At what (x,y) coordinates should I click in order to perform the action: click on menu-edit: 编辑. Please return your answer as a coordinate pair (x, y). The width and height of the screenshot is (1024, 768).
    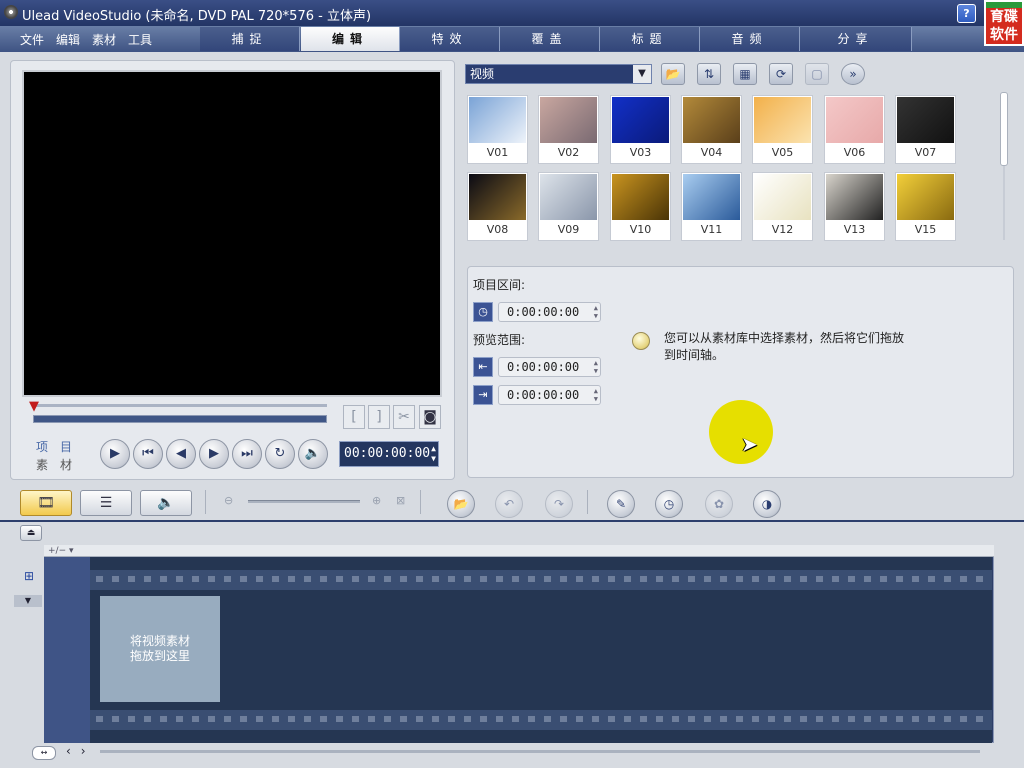
    Looking at the image, I should click on (68, 39).